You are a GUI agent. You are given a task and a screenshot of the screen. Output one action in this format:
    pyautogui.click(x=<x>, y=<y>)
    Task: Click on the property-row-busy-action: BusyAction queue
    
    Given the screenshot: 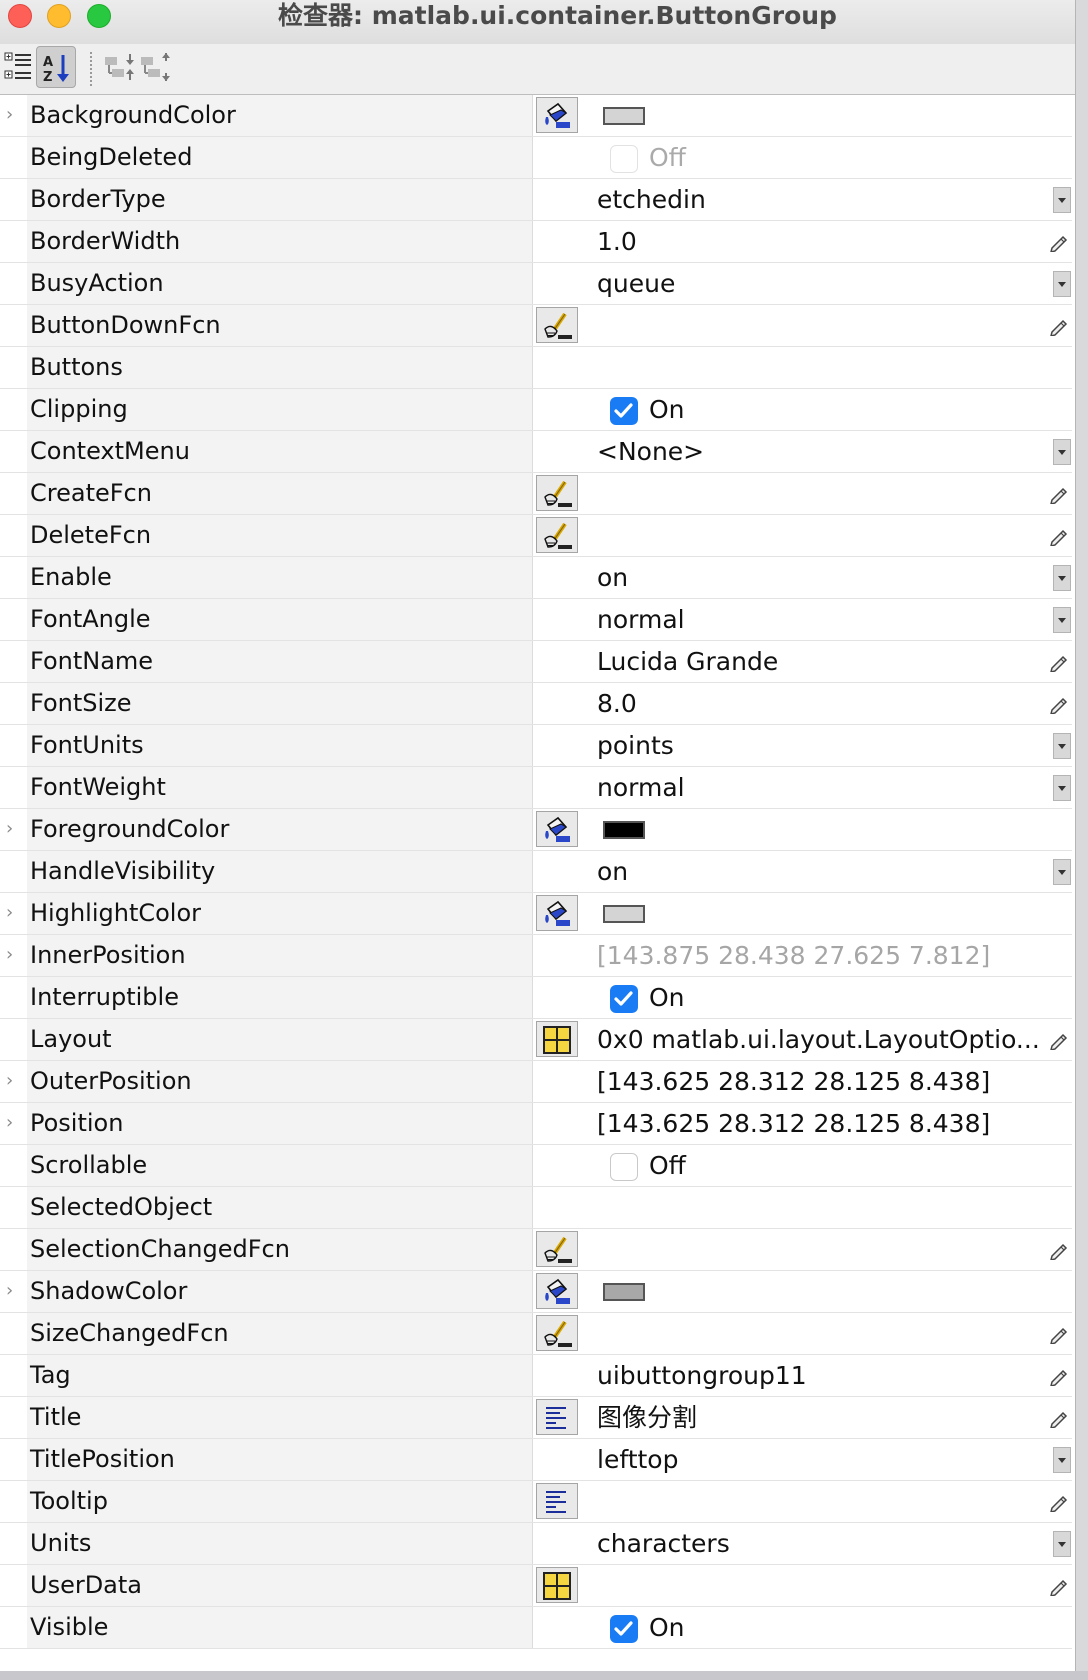 What is the action you would take?
    pyautogui.click(x=536, y=284)
    